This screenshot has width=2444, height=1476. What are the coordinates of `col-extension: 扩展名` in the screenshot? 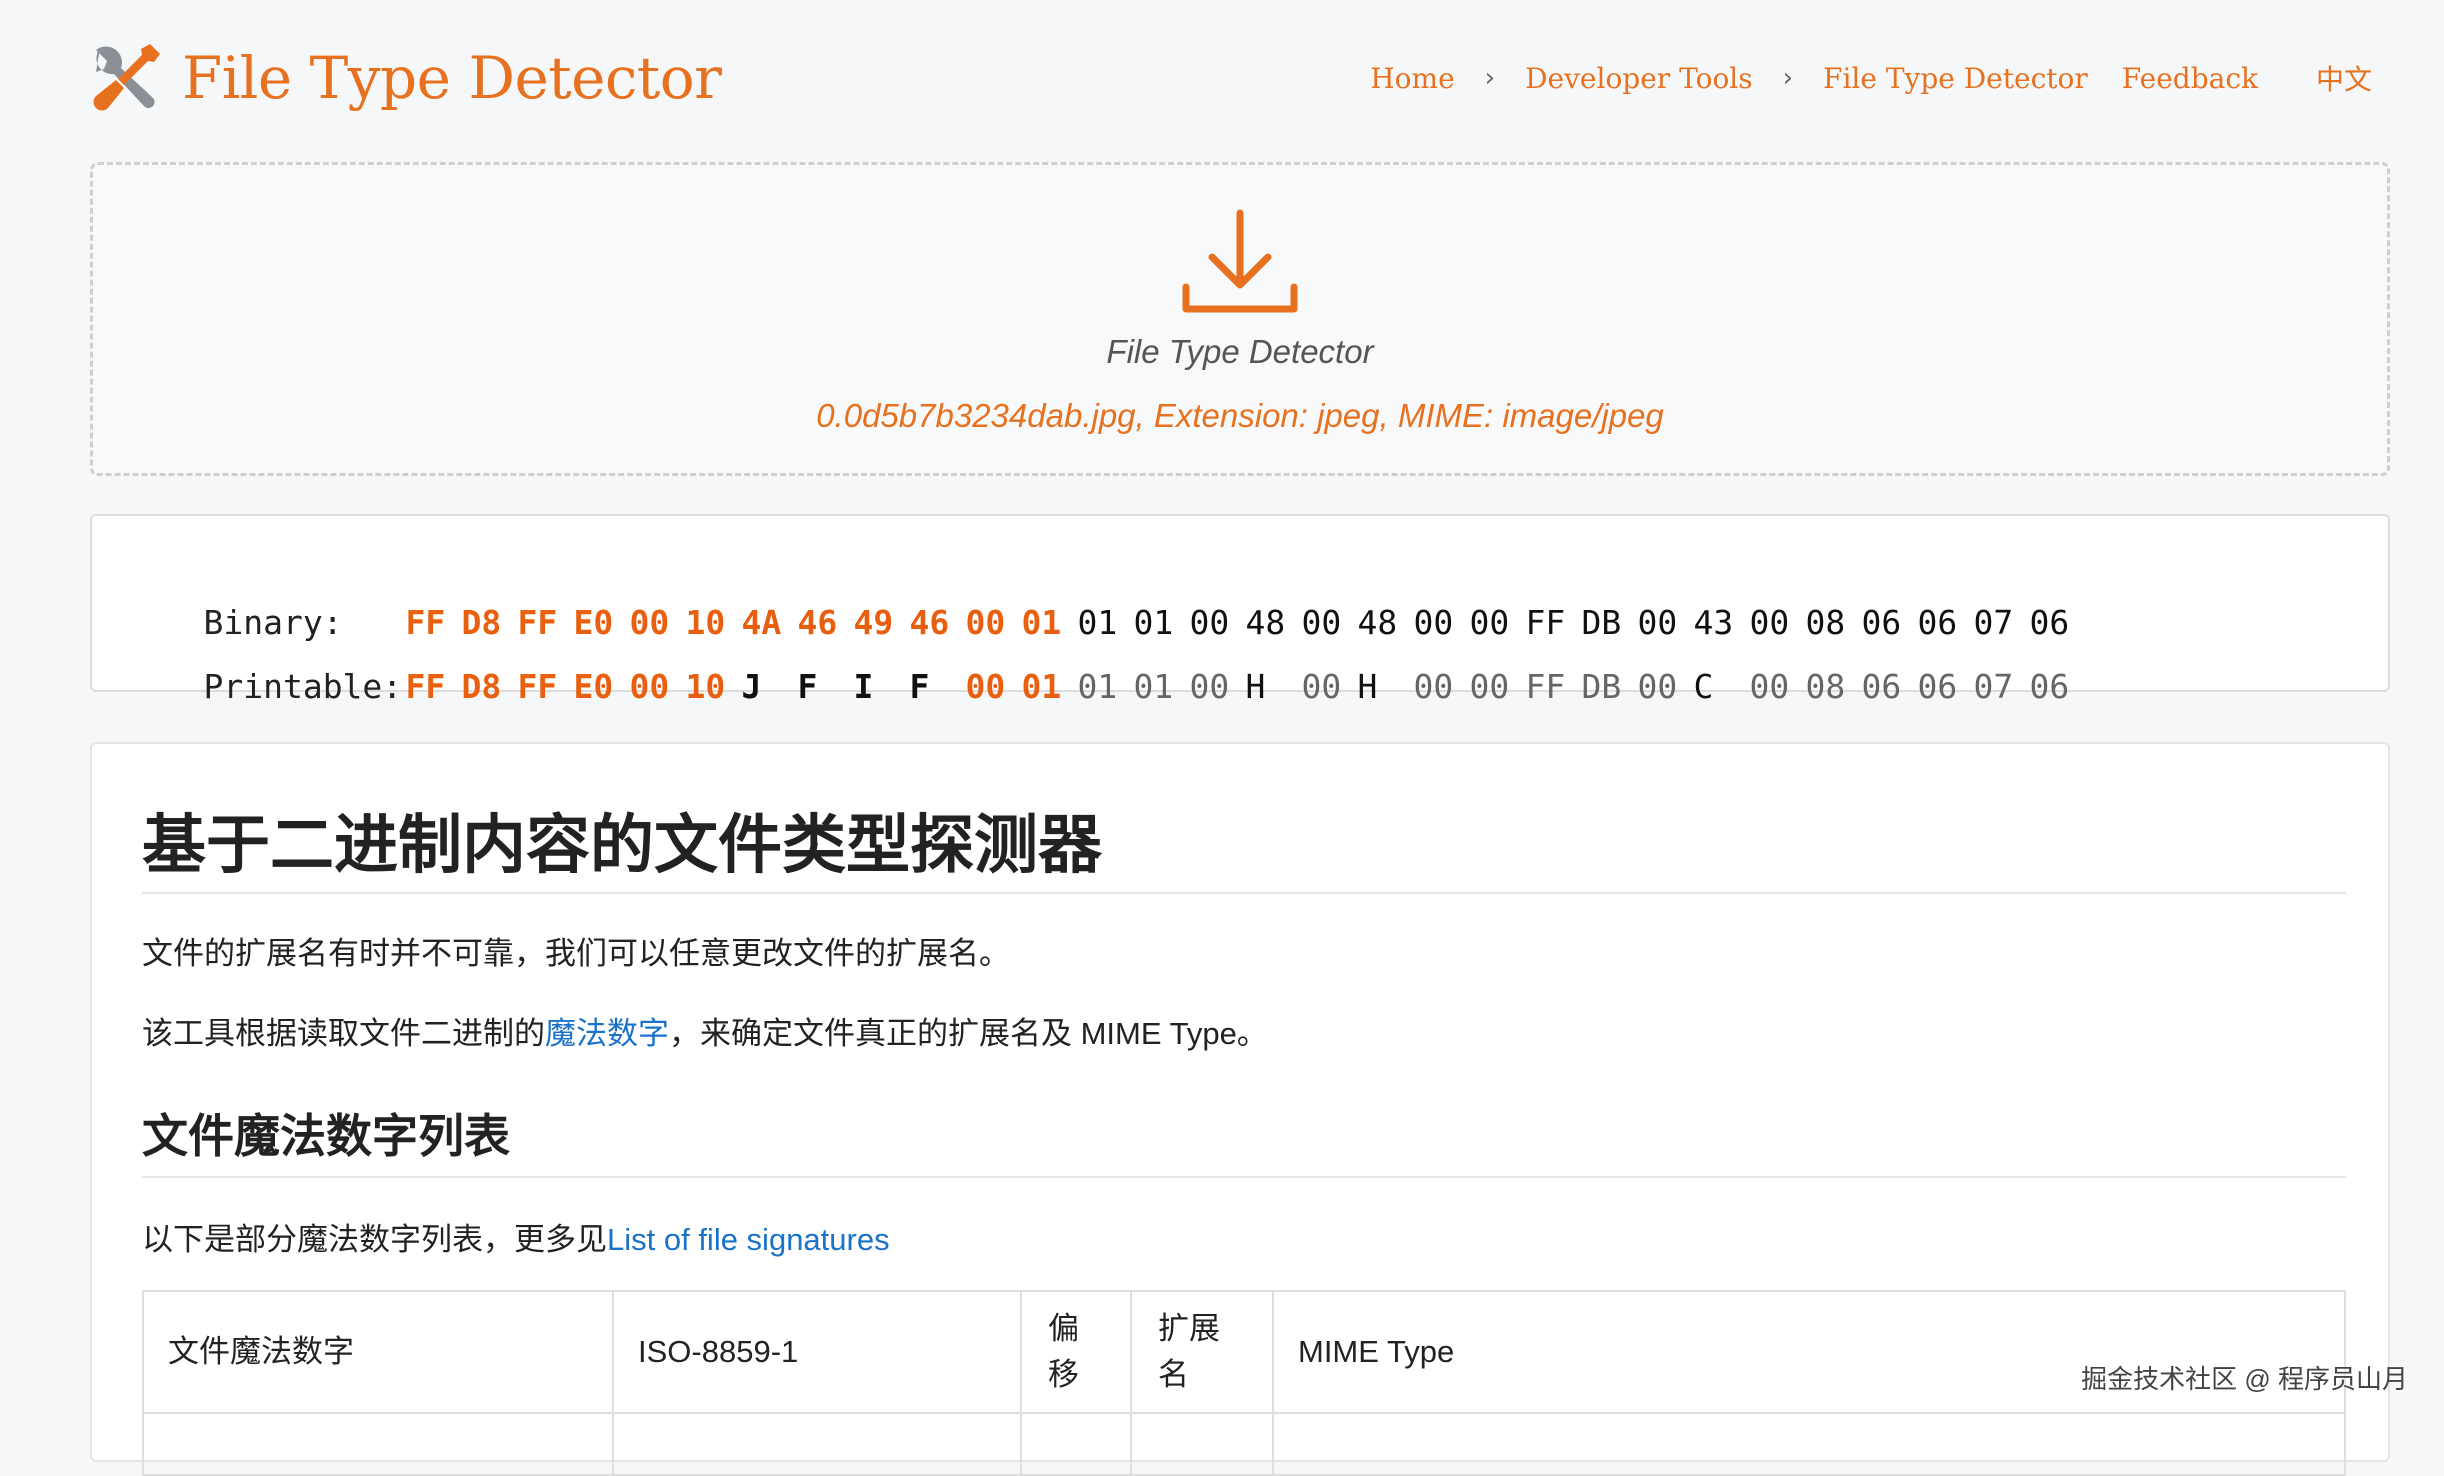 It's located at (1202, 1352).